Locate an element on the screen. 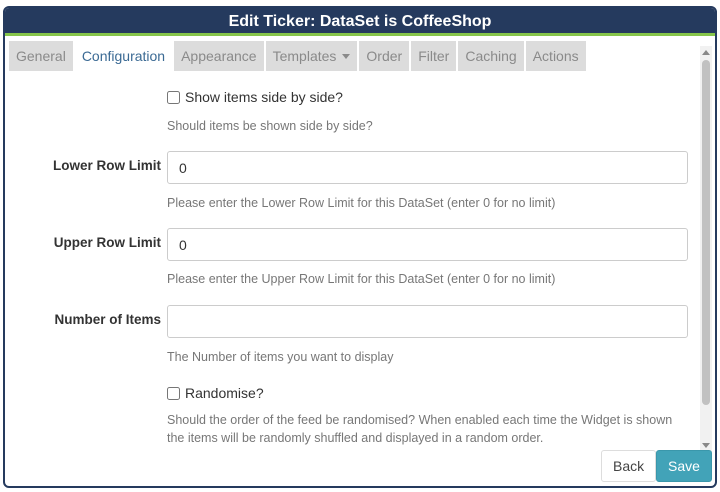 This screenshot has height=492, width=720. randomise-checkbox is located at coordinates (173, 393).